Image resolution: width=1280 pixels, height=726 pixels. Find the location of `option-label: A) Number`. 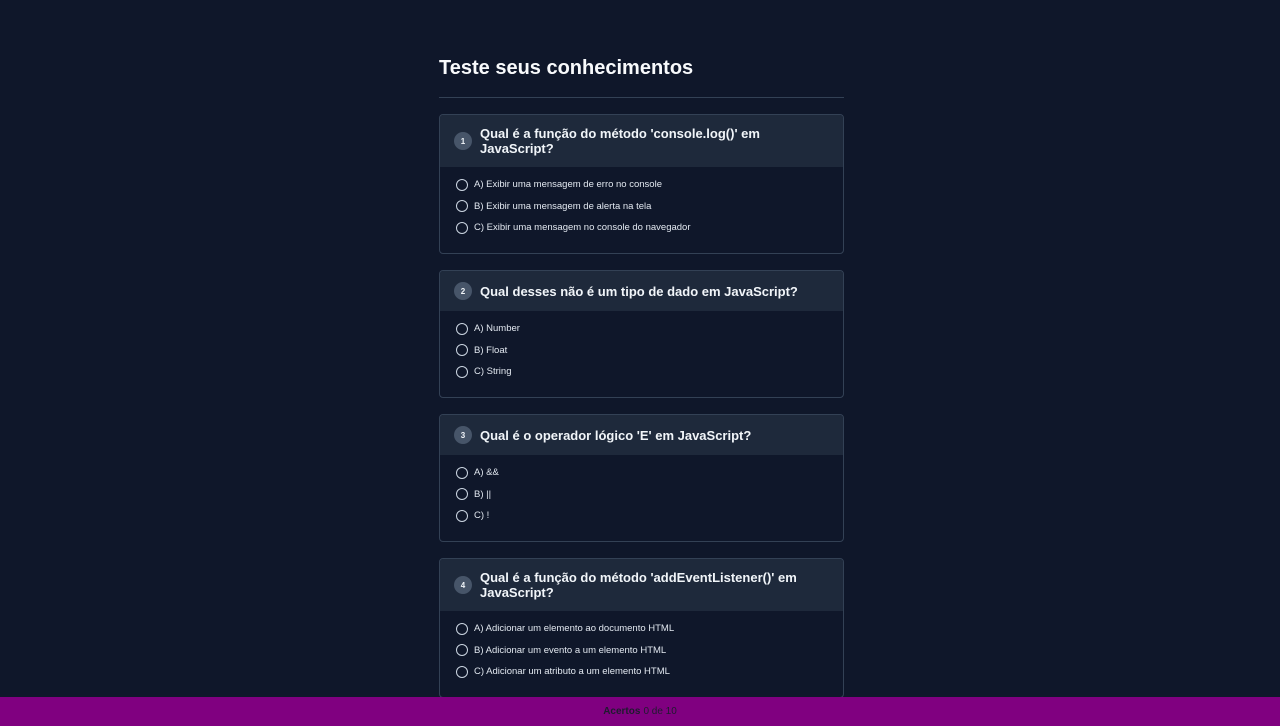

option-label: A) Number is located at coordinates (497, 329).